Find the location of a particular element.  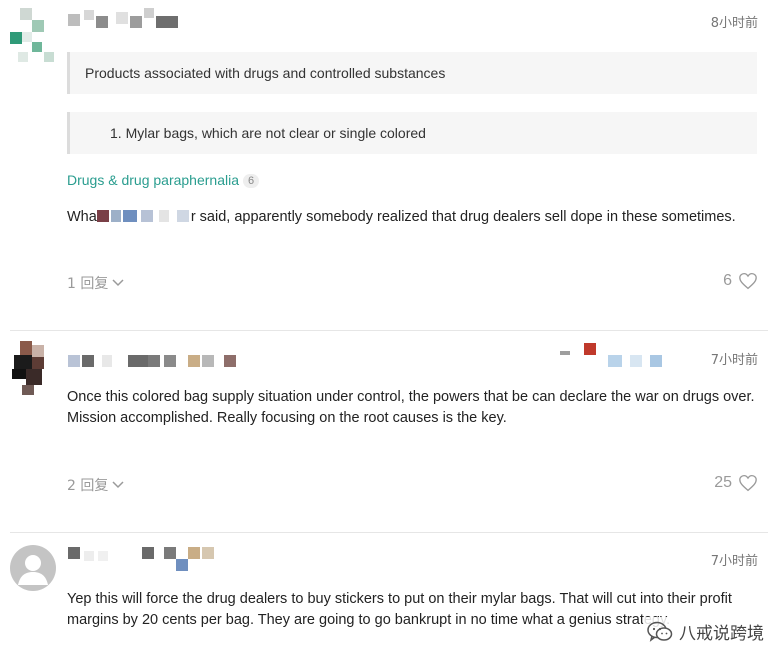

like-button: 6 is located at coordinates (740, 281).